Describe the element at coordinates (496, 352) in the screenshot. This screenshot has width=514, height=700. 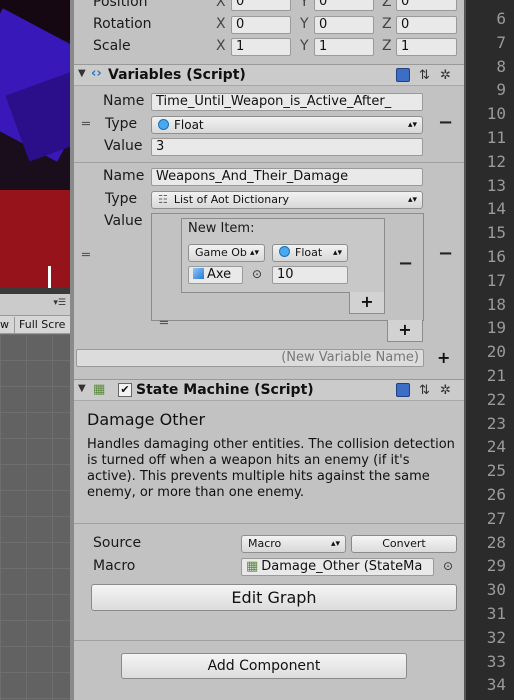
I see `line-number: 20` at that location.